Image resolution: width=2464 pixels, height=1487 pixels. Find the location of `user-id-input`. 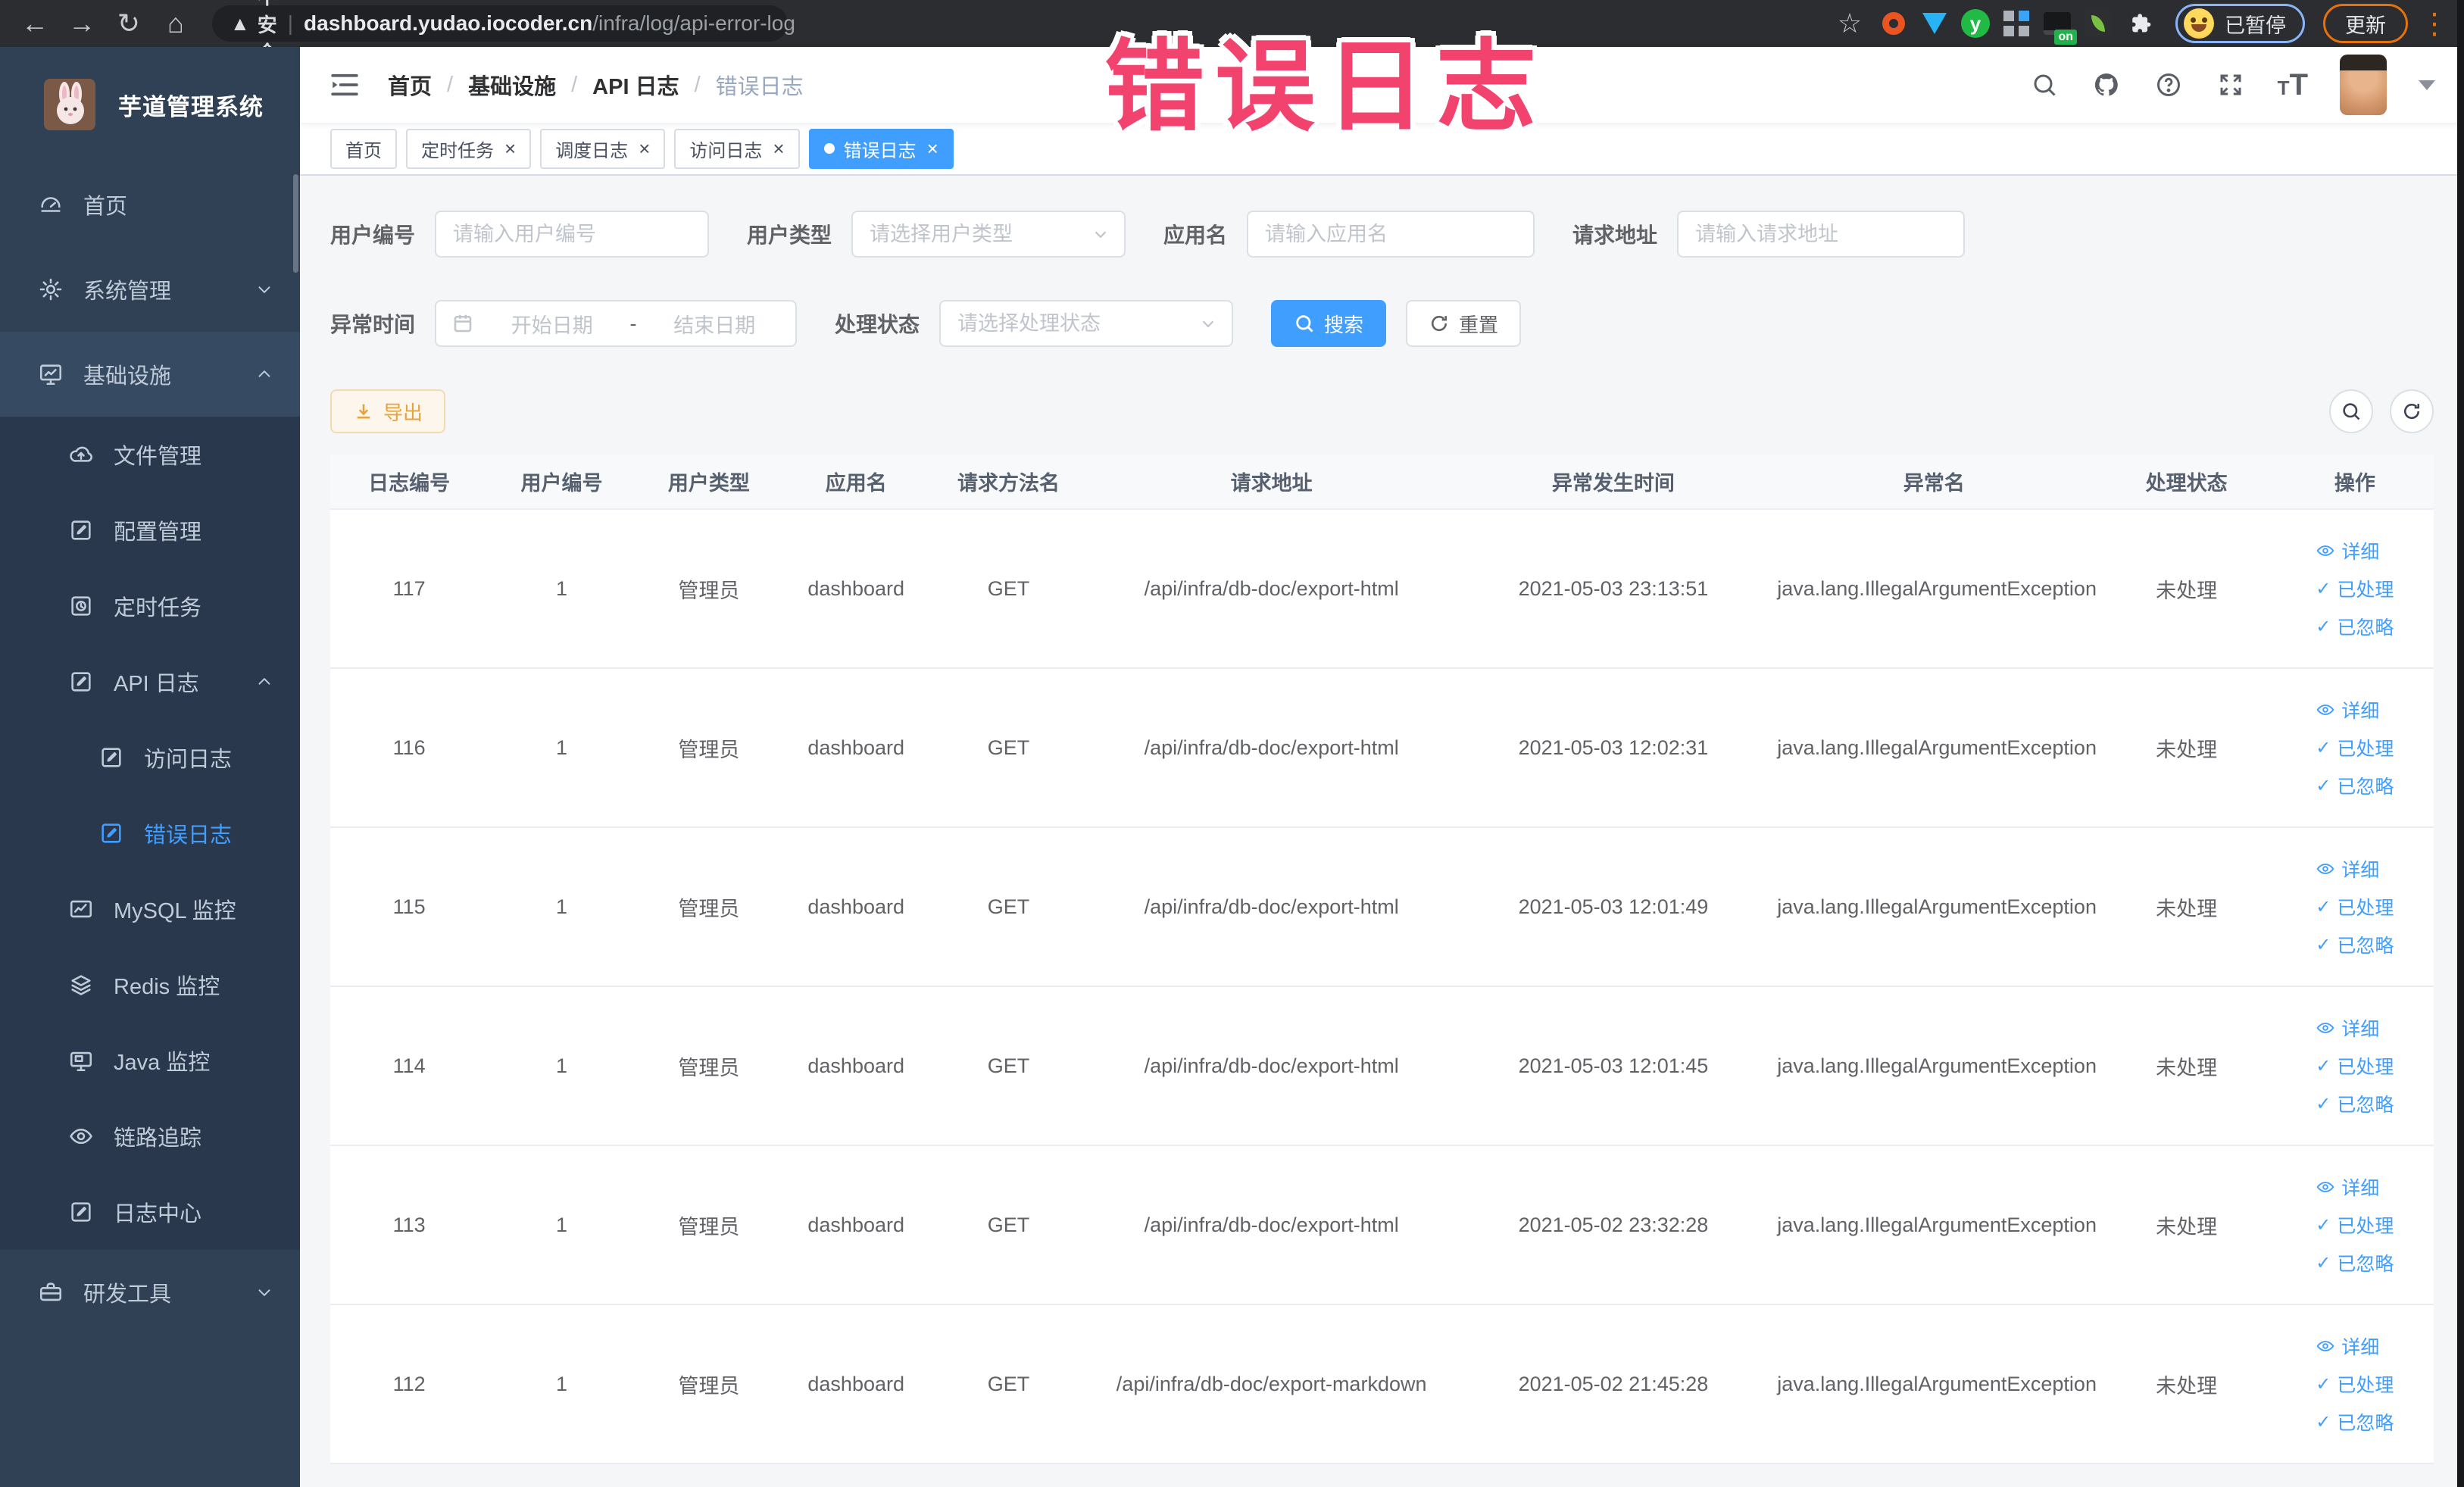

user-id-input is located at coordinates (572, 234).